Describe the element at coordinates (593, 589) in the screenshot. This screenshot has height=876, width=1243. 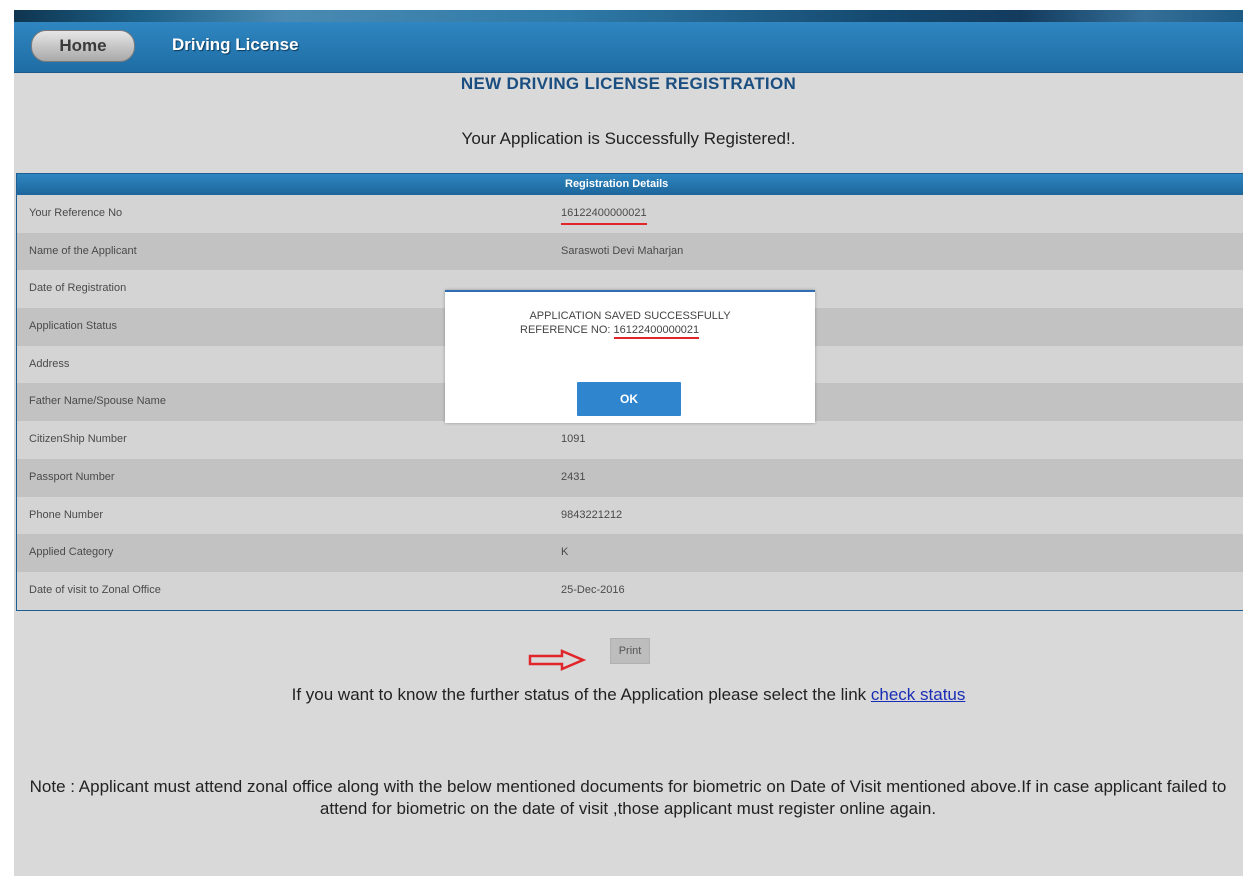
I see `row-value: 25-Dec-2016` at that location.